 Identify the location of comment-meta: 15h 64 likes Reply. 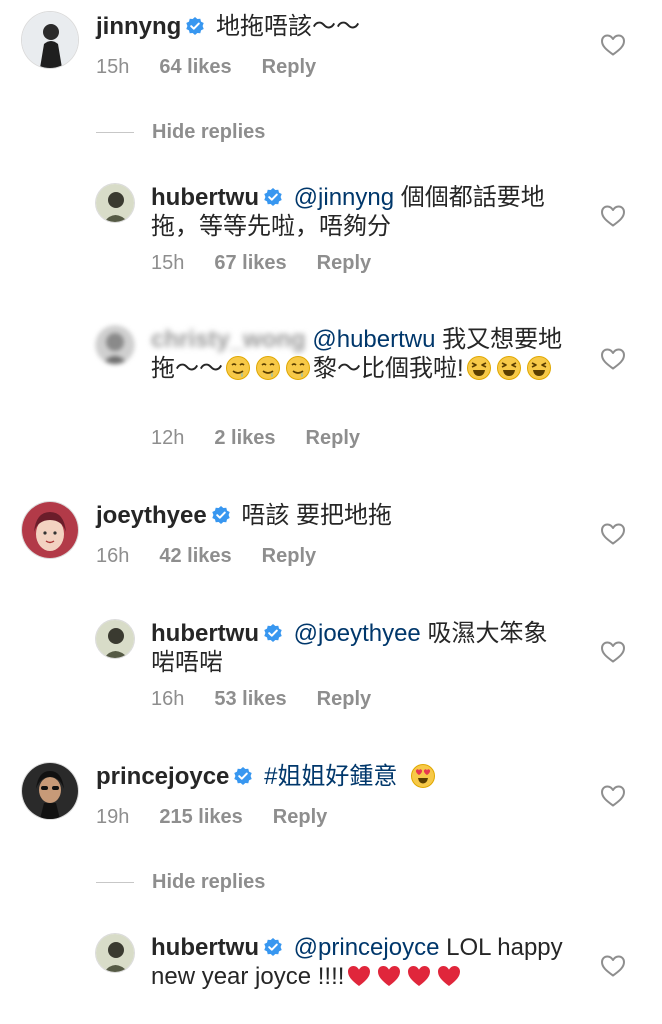
(206, 67).